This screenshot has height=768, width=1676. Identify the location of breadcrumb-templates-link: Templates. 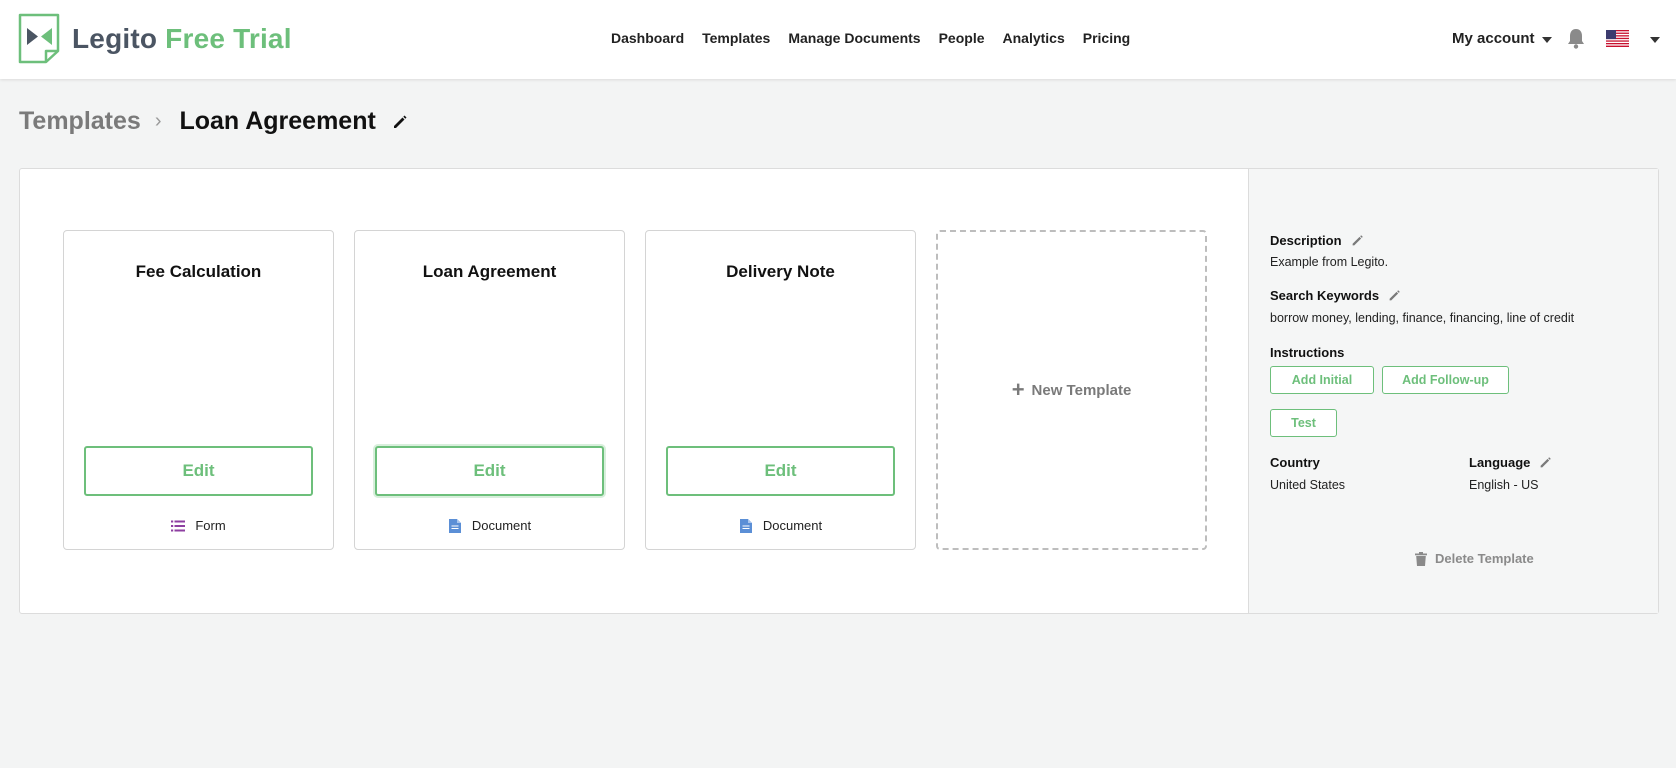
(80, 121).